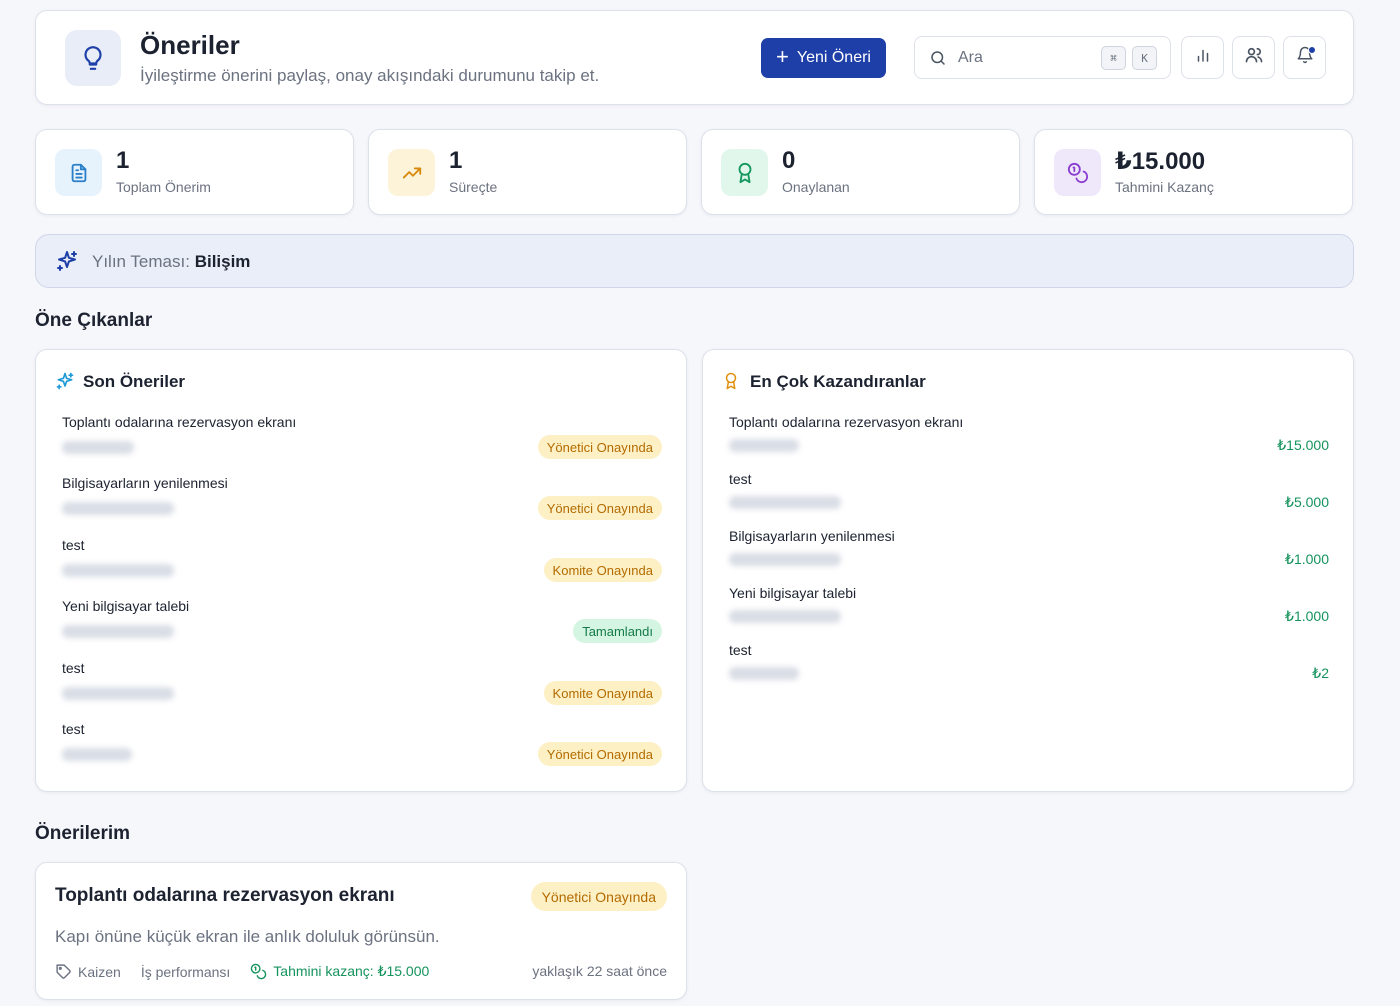  I want to click on notifications-button, so click(1304, 57).